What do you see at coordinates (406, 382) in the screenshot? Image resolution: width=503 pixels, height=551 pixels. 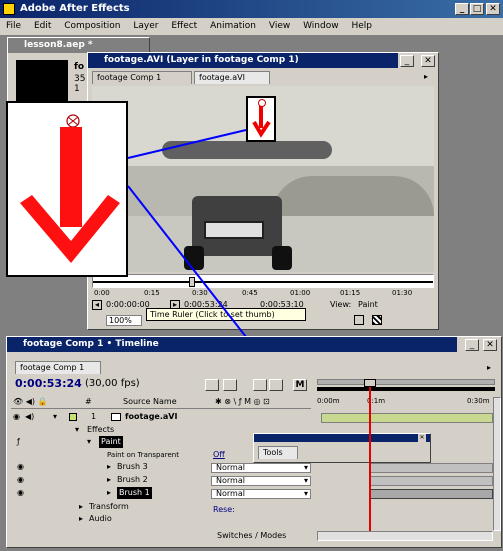 I see `work-area-bar` at bounding box center [406, 382].